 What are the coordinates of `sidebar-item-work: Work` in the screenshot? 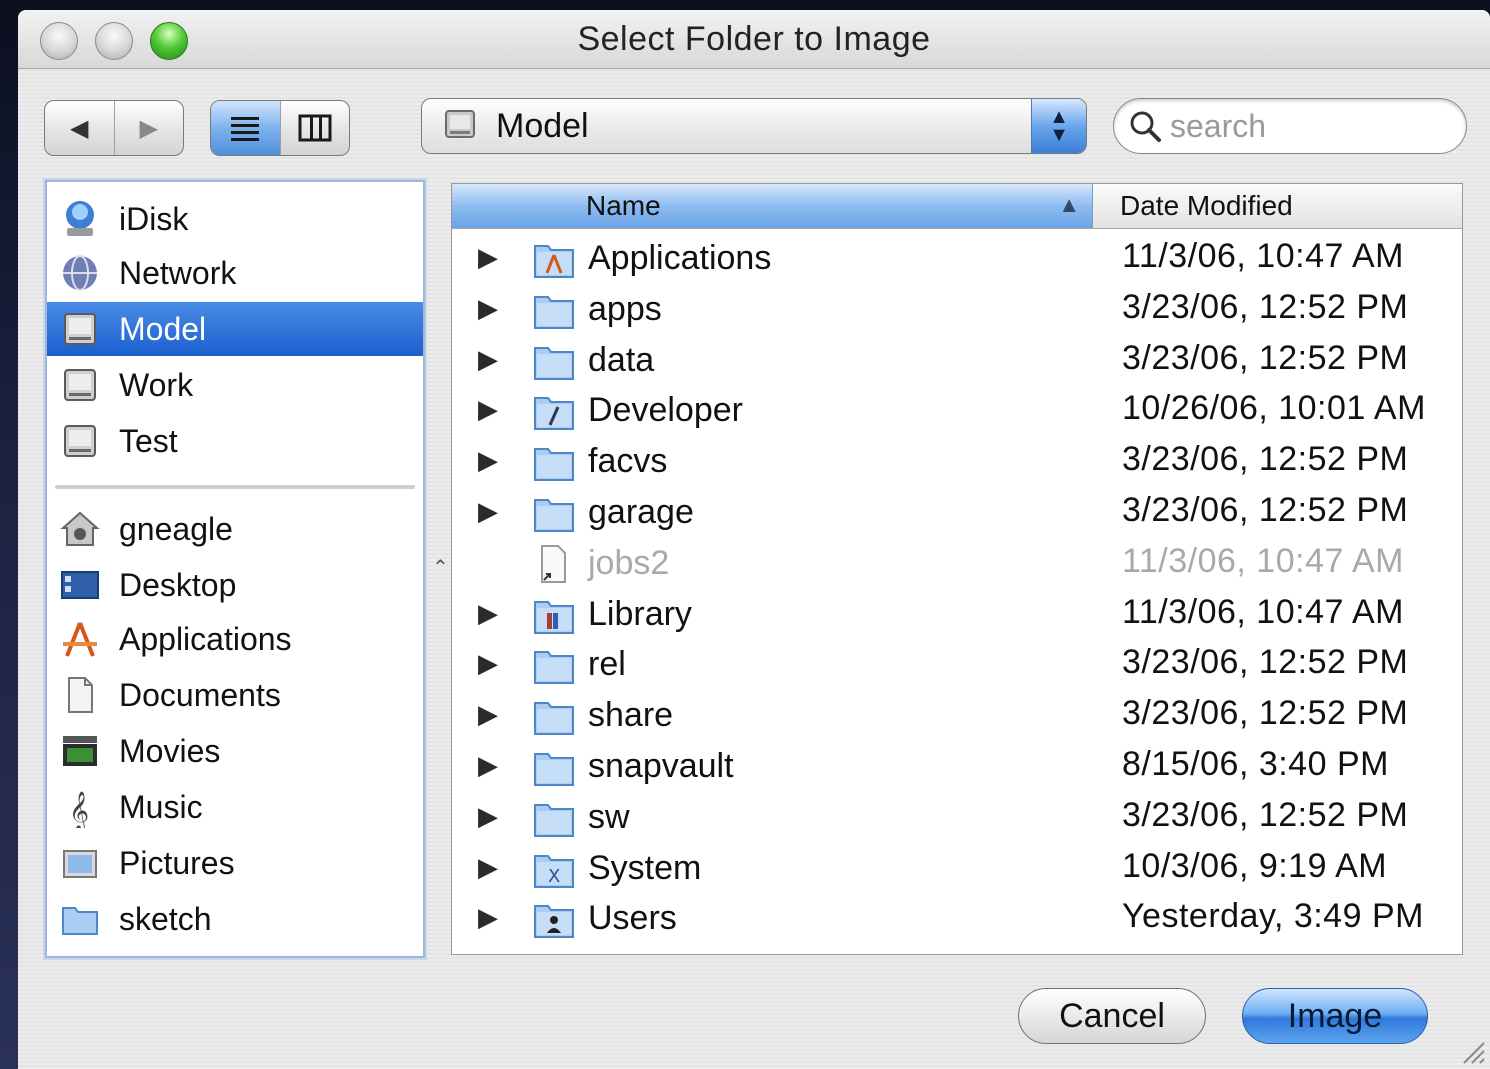 It's located at (235, 385).